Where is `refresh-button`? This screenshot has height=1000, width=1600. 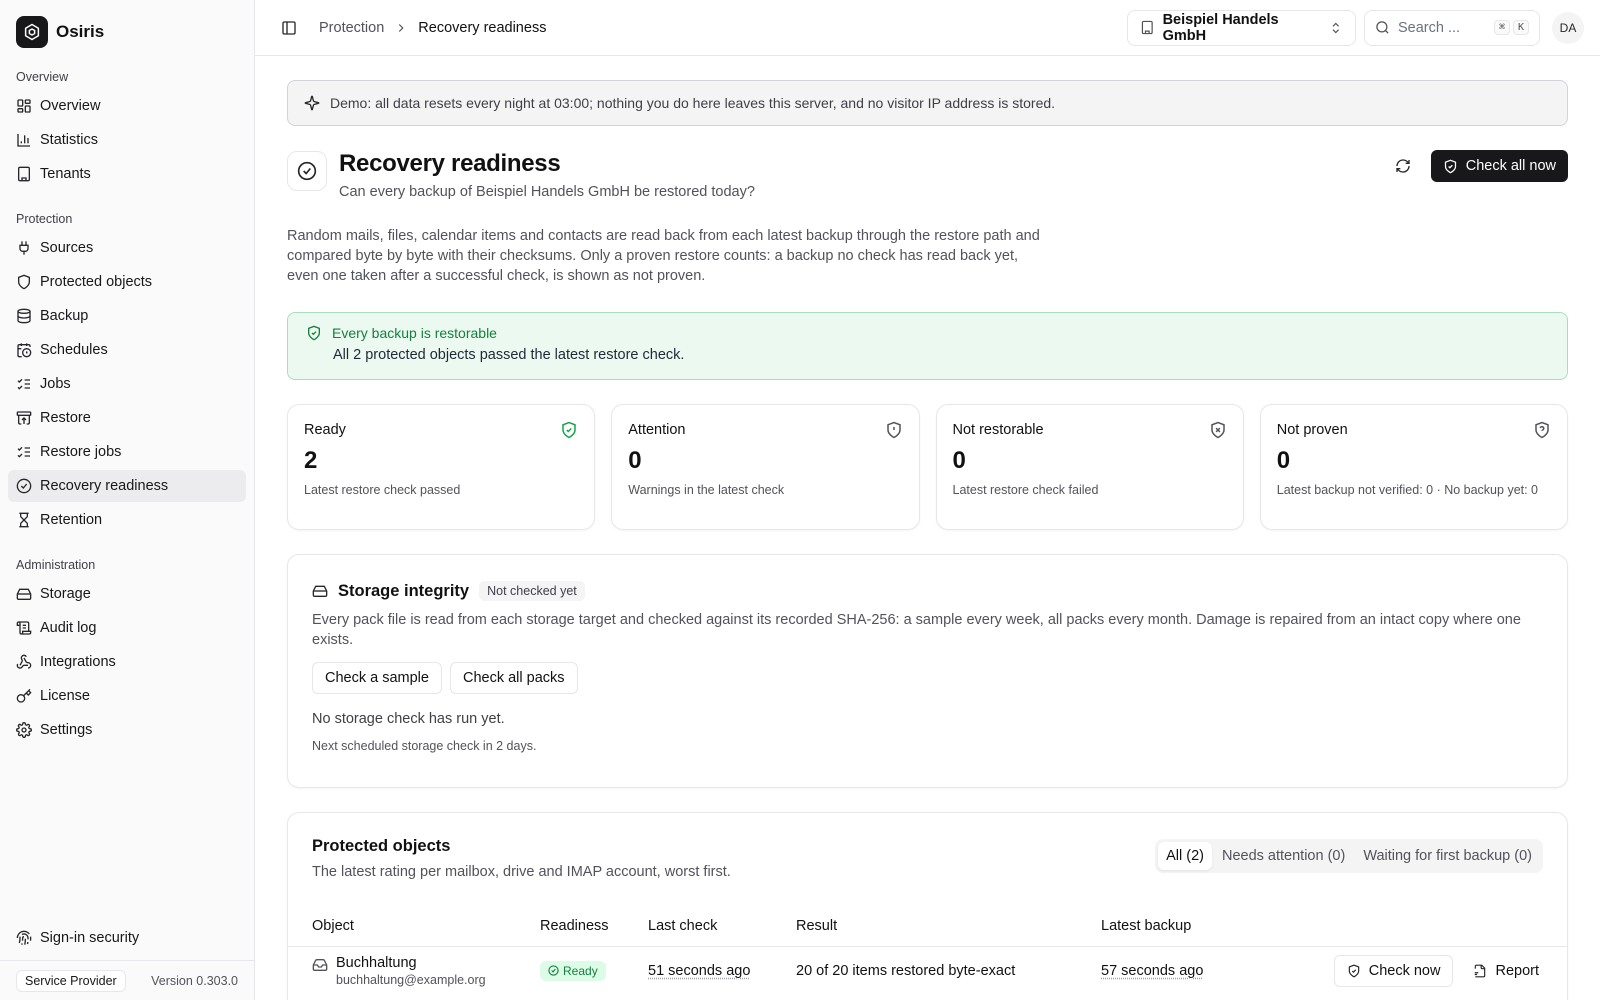 refresh-button is located at coordinates (1403, 166).